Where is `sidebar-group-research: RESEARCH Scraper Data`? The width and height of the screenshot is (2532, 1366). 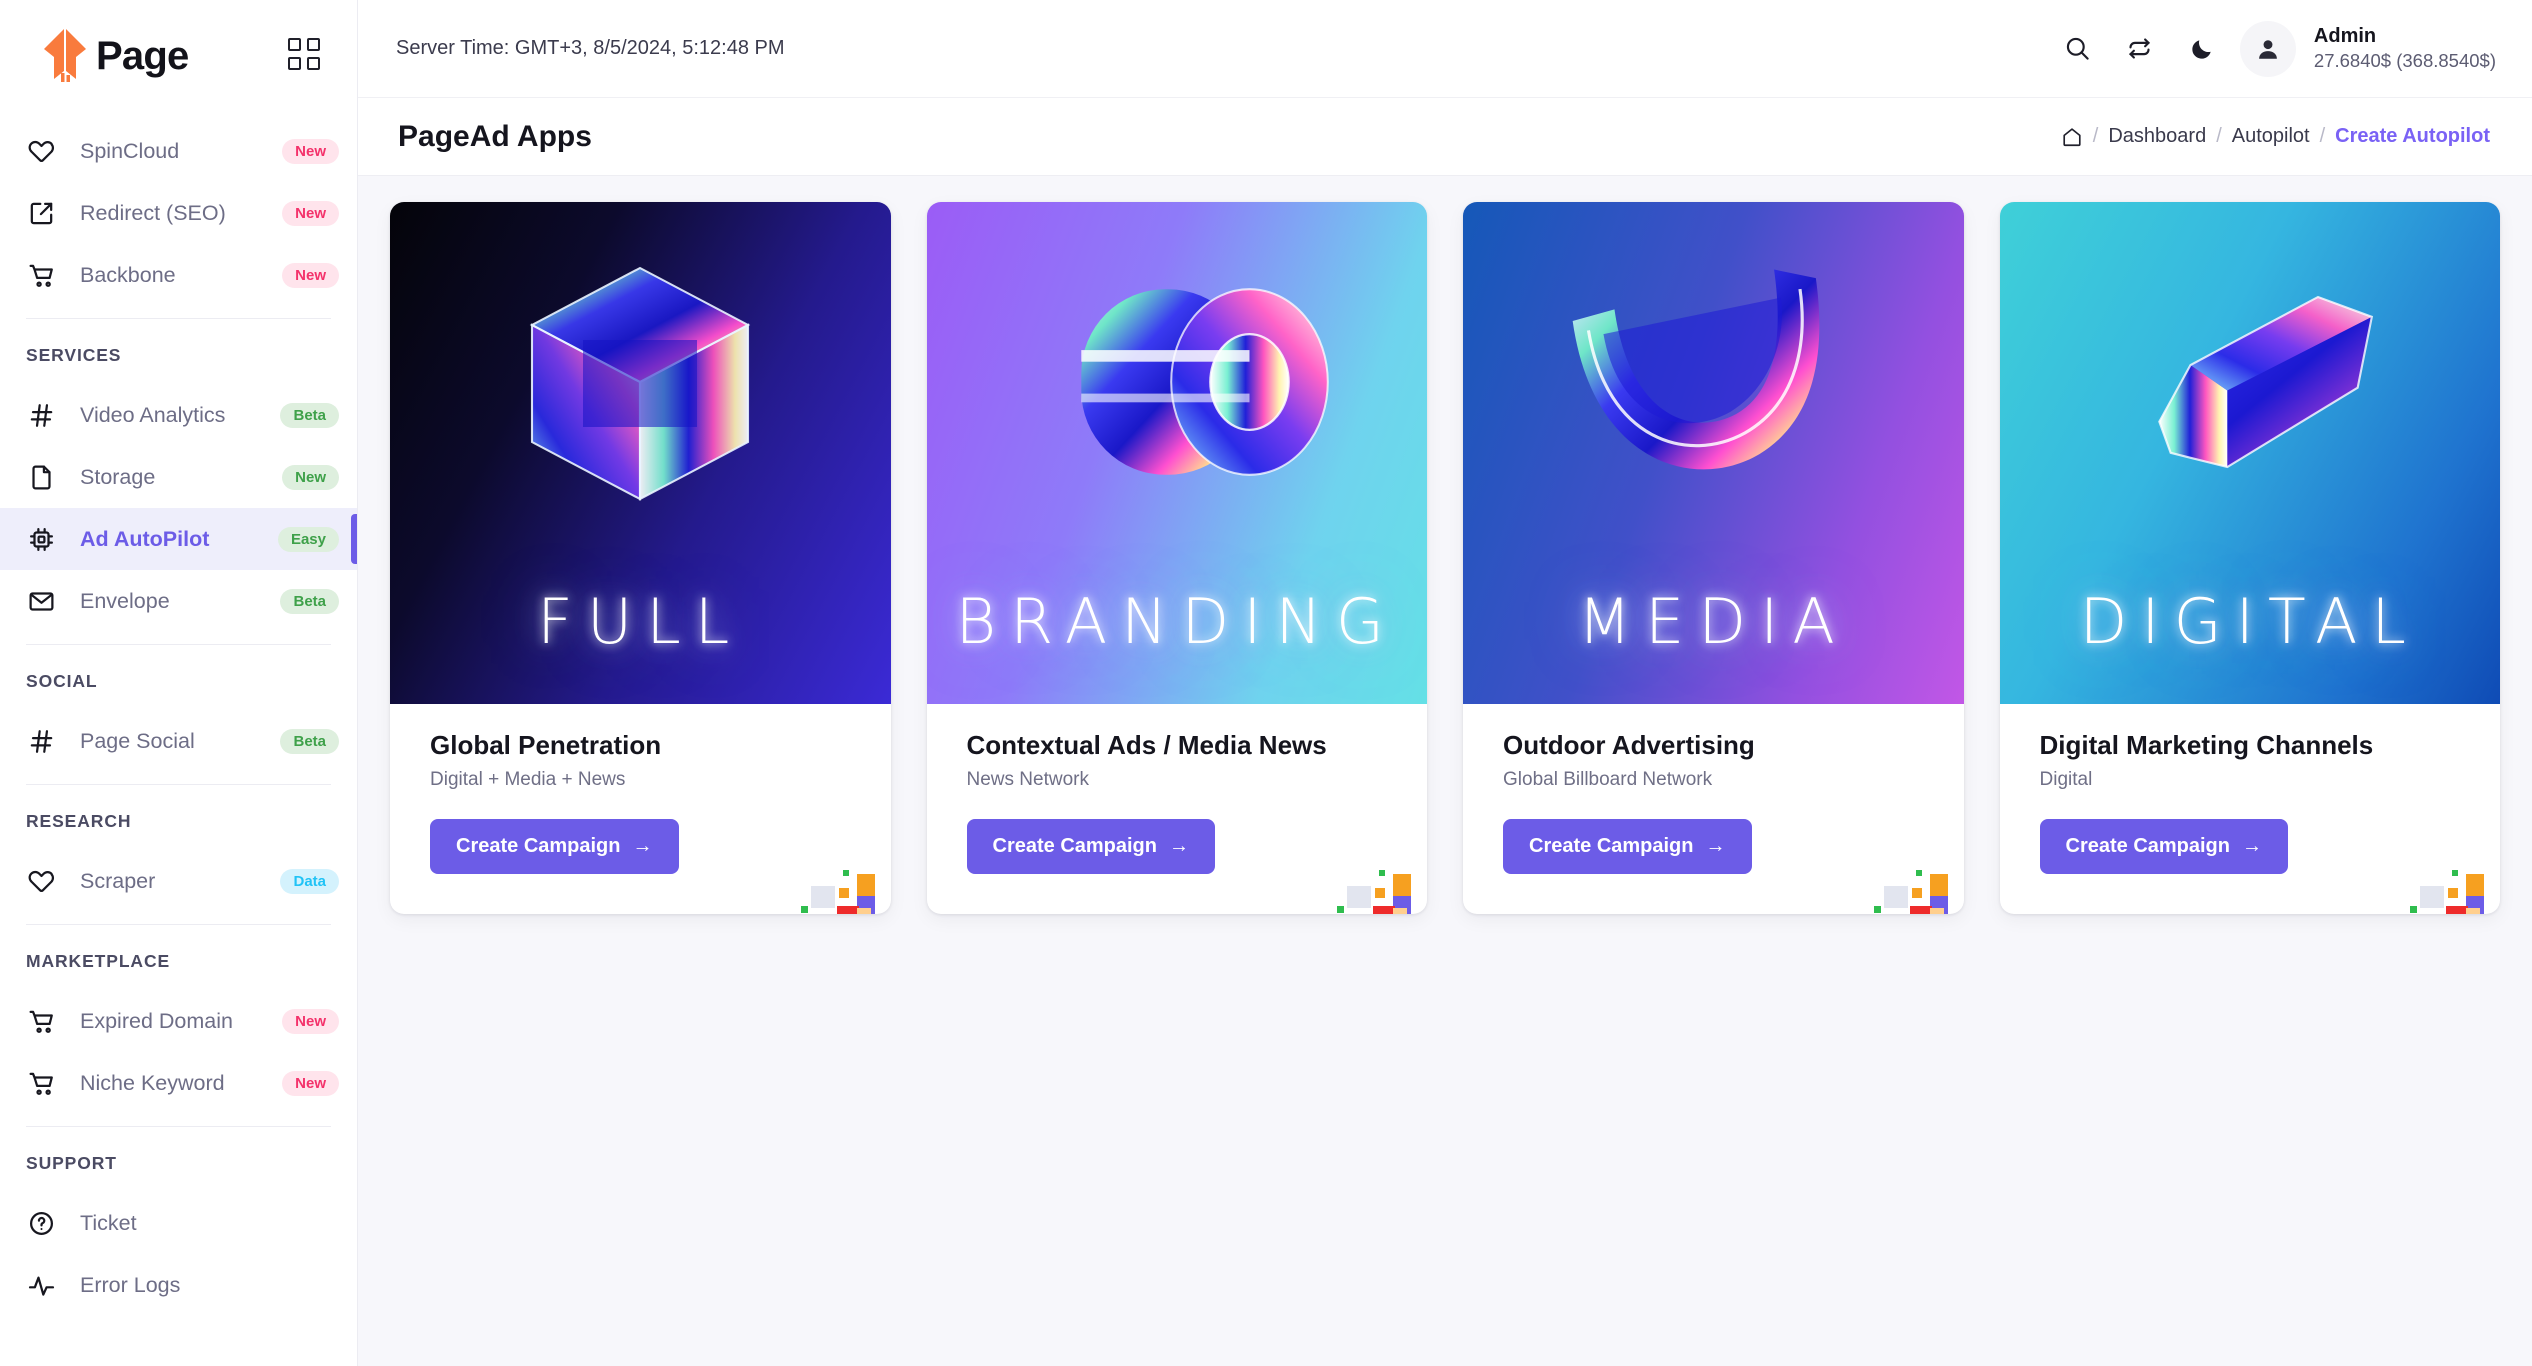
sidebar-group-research: RESEARCH Scraper Data is located at coordinates (178, 848).